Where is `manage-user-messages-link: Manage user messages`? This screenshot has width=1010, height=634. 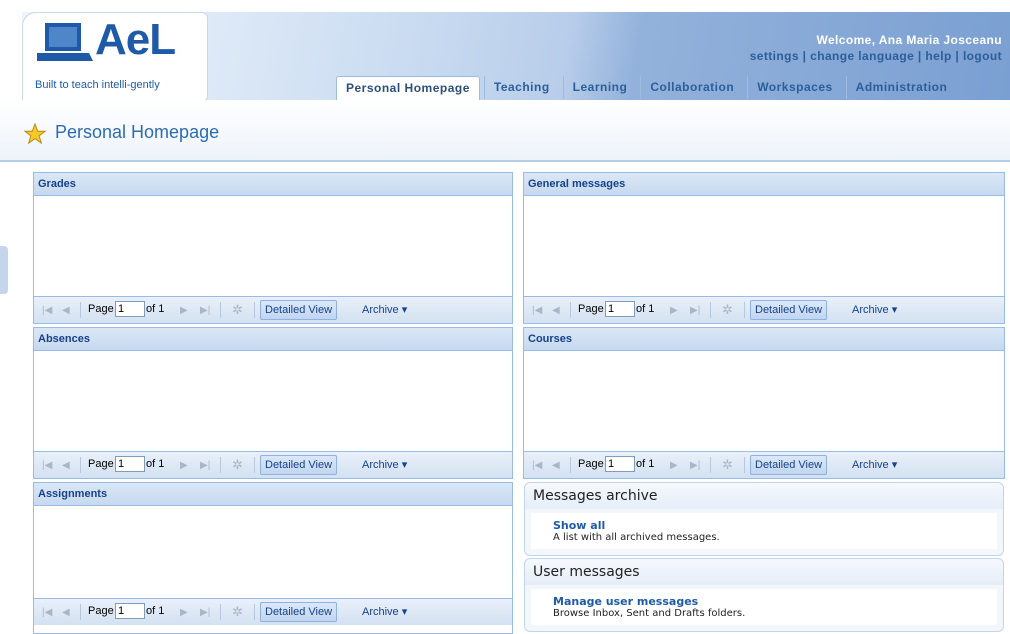
manage-user-messages-link: Manage user messages is located at coordinates (775, 601).